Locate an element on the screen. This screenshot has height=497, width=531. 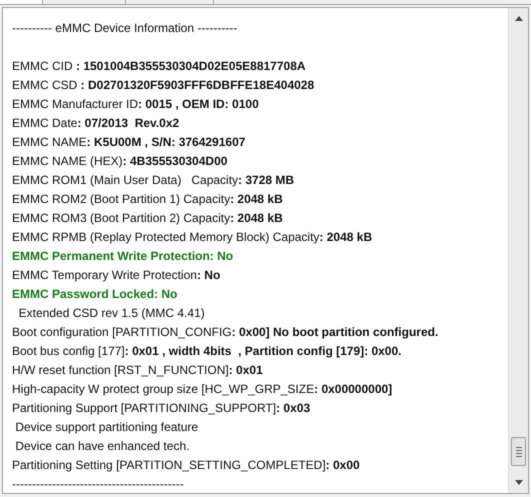
info-line: EMMC ROM2 (Boot Partition 1) Capacity: 2048 kB is located at coordinates (147, 199).